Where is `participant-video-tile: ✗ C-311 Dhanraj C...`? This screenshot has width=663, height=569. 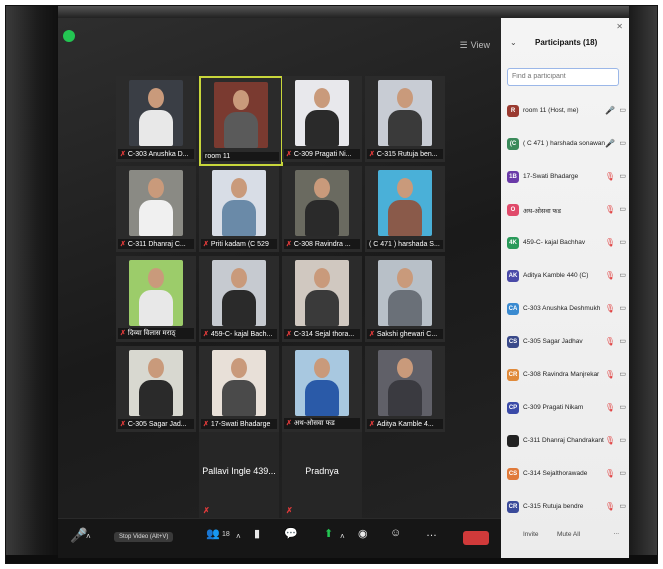 participant-video-tile: ✗ C-311 Dhanraj C... is located at coordinates (156, 209).